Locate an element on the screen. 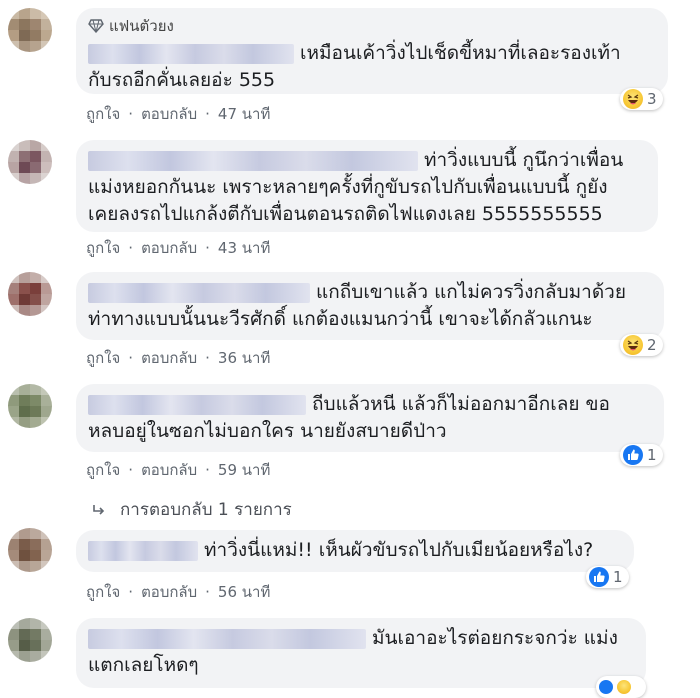  timestamp: 36 นาที is located at coordinates (244, 358).